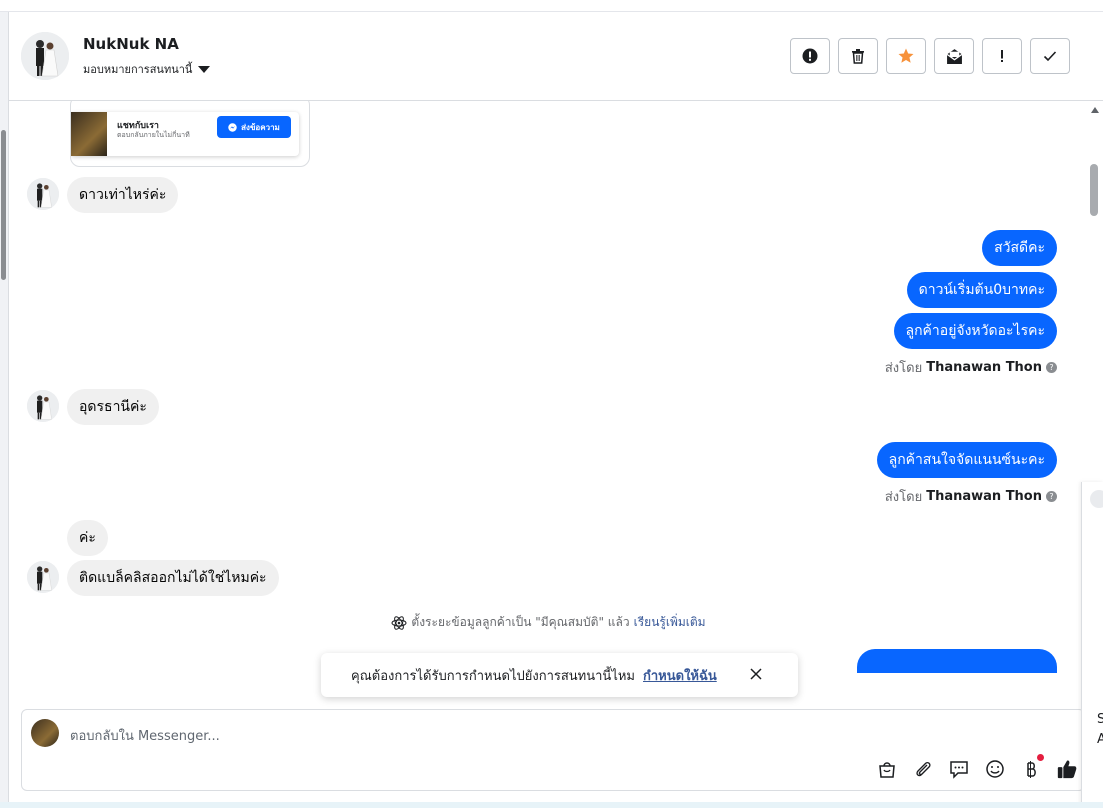 This screenshot has width=1103, height=808. What do you see at coordinates (45, 733) in the screenshot?
I see `page-avatar` at bounding box center [45, 733].